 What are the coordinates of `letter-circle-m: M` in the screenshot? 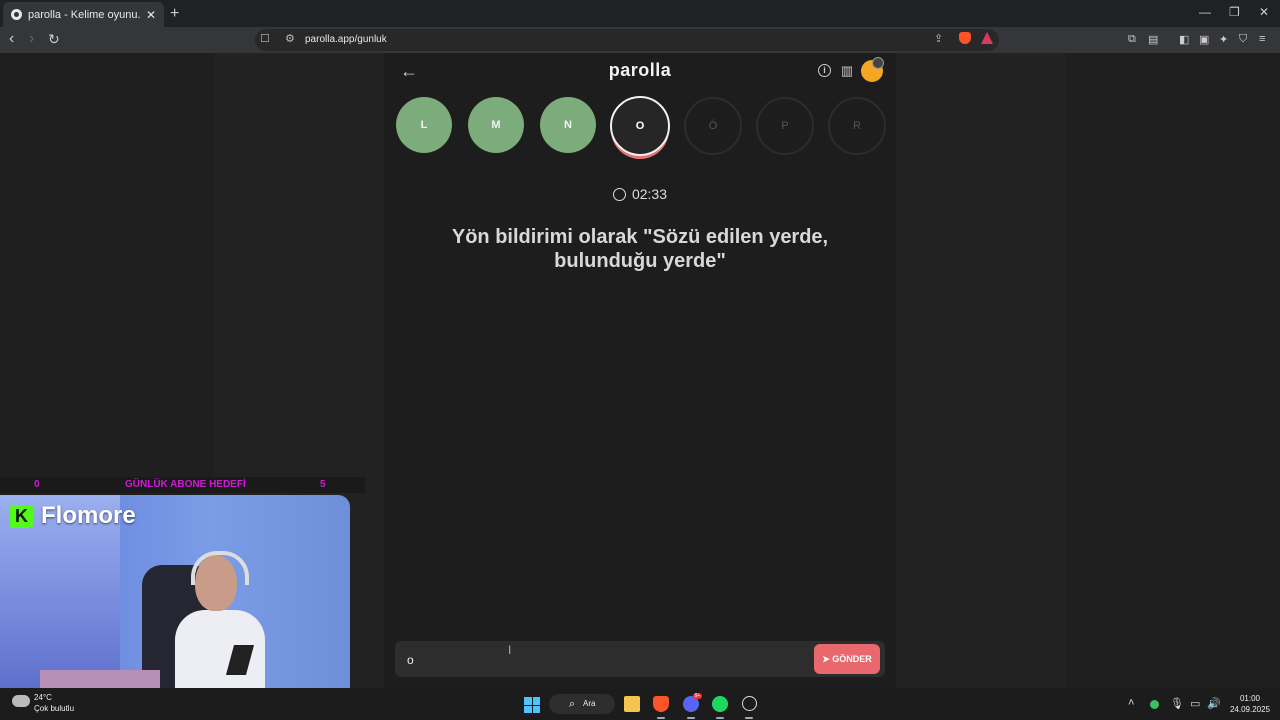 It's located at (496, 125).